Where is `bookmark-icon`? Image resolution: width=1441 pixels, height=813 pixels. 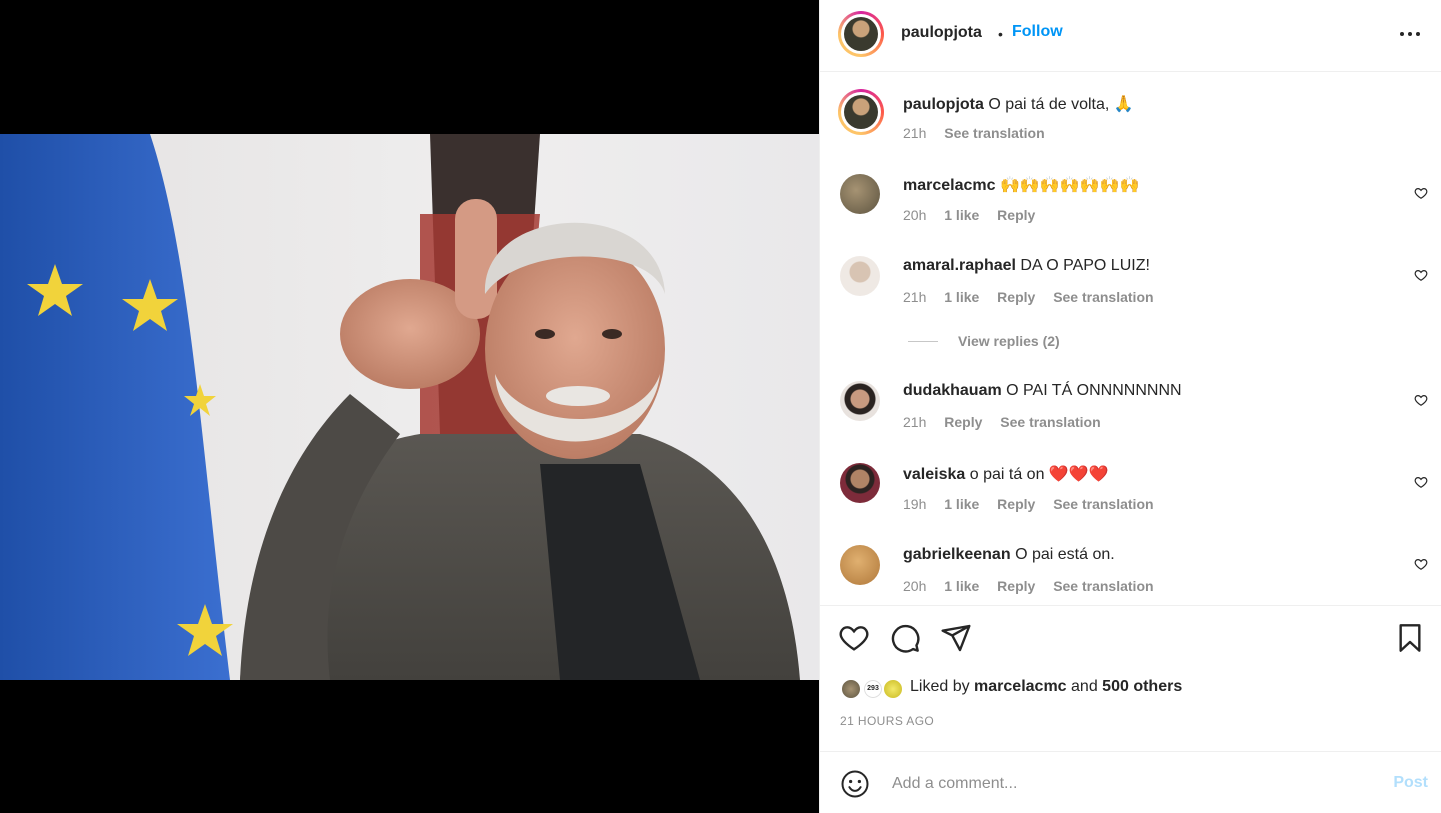
bookmark-icon is located at coordinates (1410, 638).